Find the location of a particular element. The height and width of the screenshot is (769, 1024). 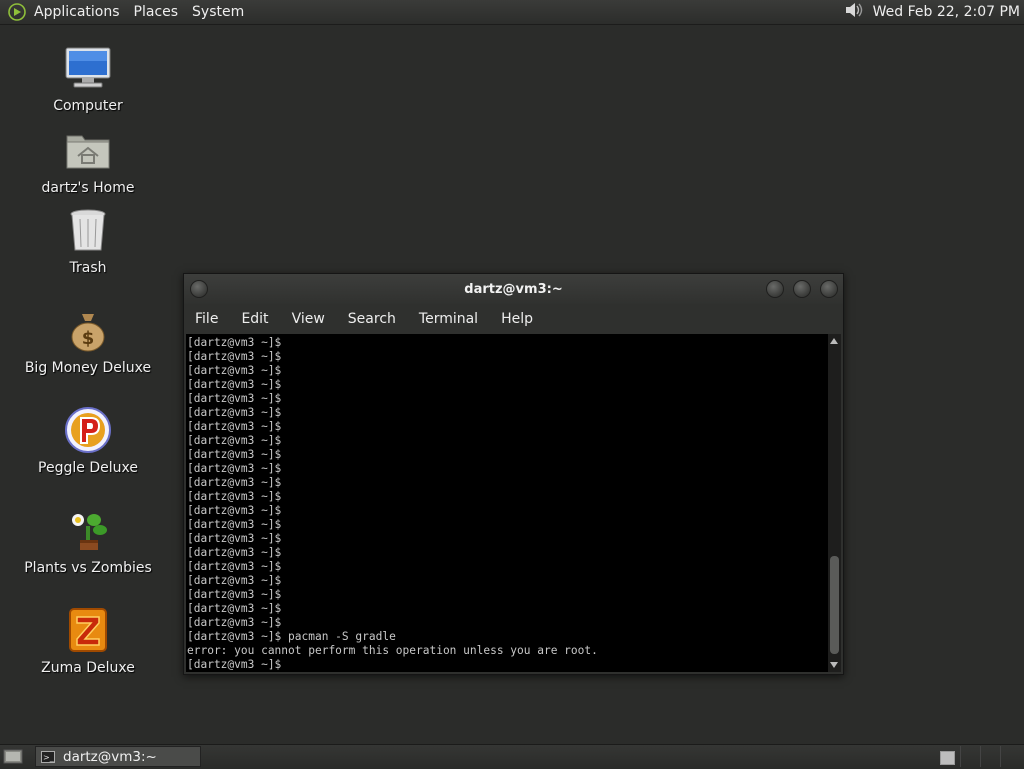

desktop-icon-peggle: Peggle Deluxe is located at coordinates (88, 441).